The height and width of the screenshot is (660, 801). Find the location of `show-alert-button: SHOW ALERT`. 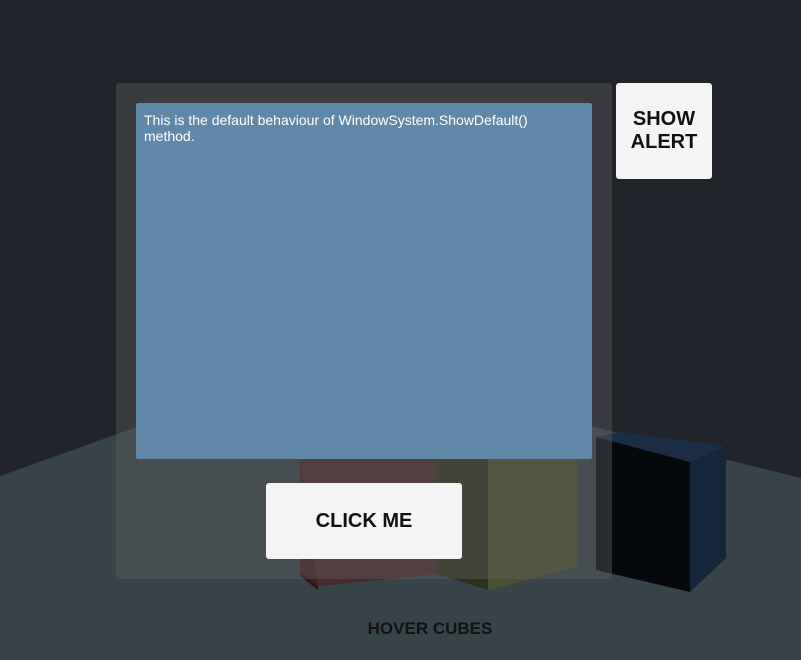

show-alert-button: SHOW ALERT is located at coordinates (664, 131).